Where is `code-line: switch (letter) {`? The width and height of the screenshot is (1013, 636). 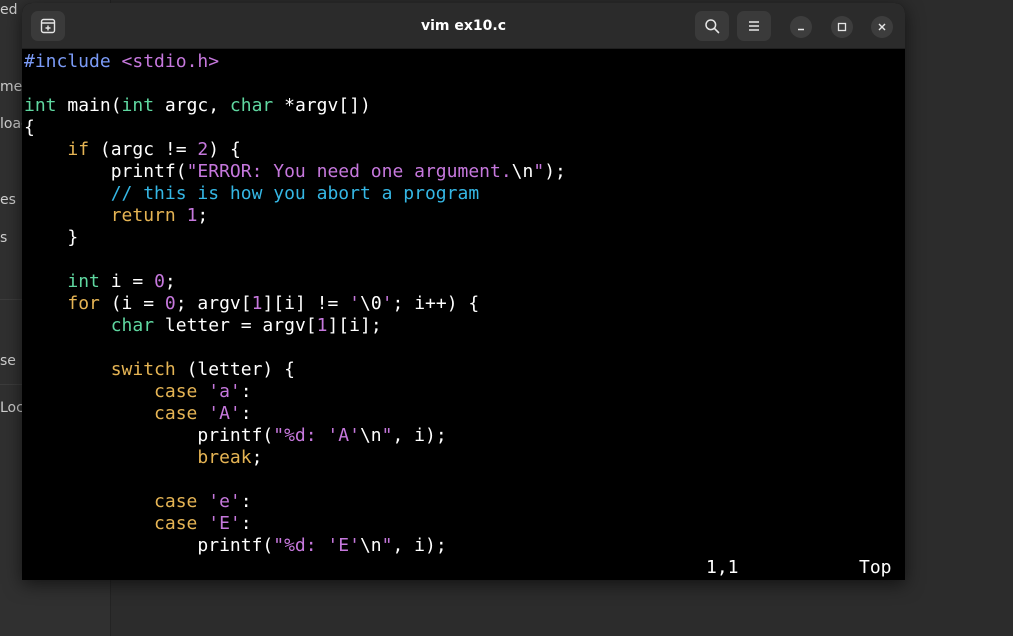 code-line: switch (letter) { is located at coordinates (463, 370).